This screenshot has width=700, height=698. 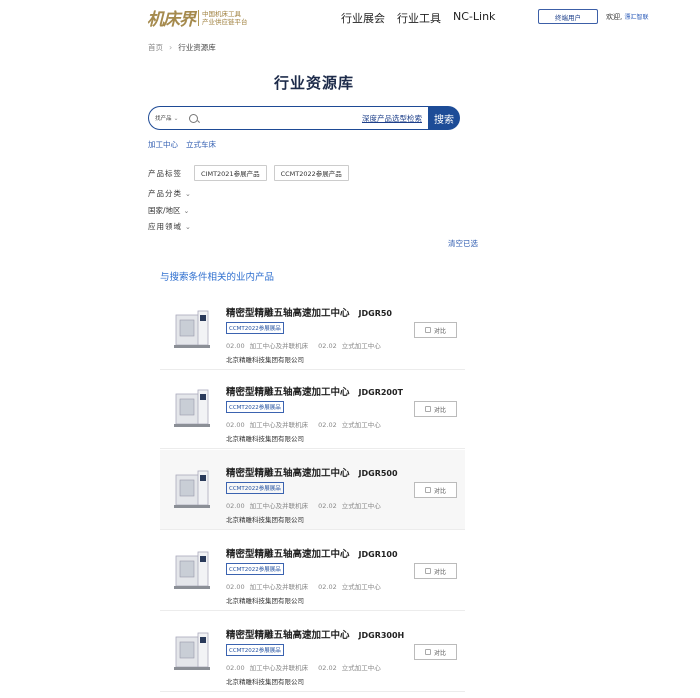 What do you see at coordinates (375, 313) in the screenshot?
I see `product-model: JDGR50` at bounding box center [375, 313].